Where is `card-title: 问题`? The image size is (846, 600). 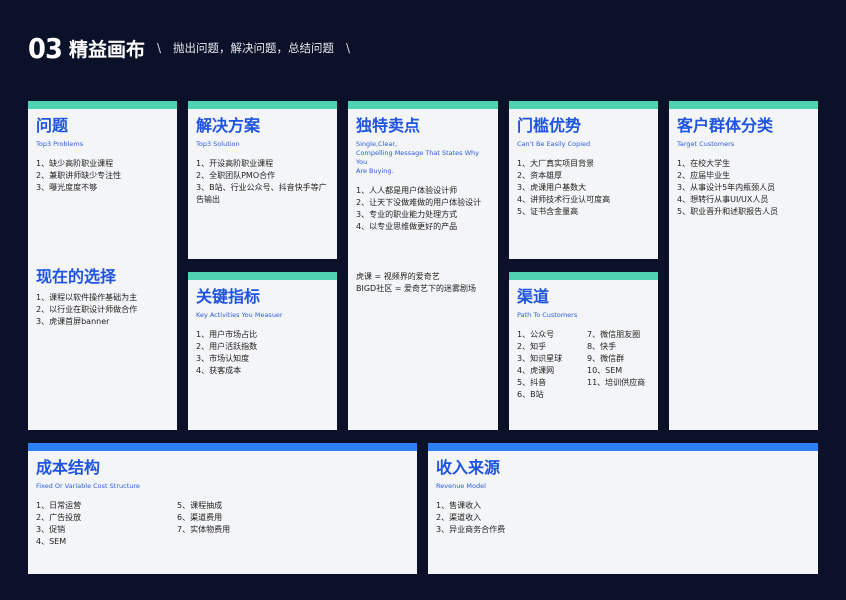 card-title: 问题 is located at coordinates (52, 125).